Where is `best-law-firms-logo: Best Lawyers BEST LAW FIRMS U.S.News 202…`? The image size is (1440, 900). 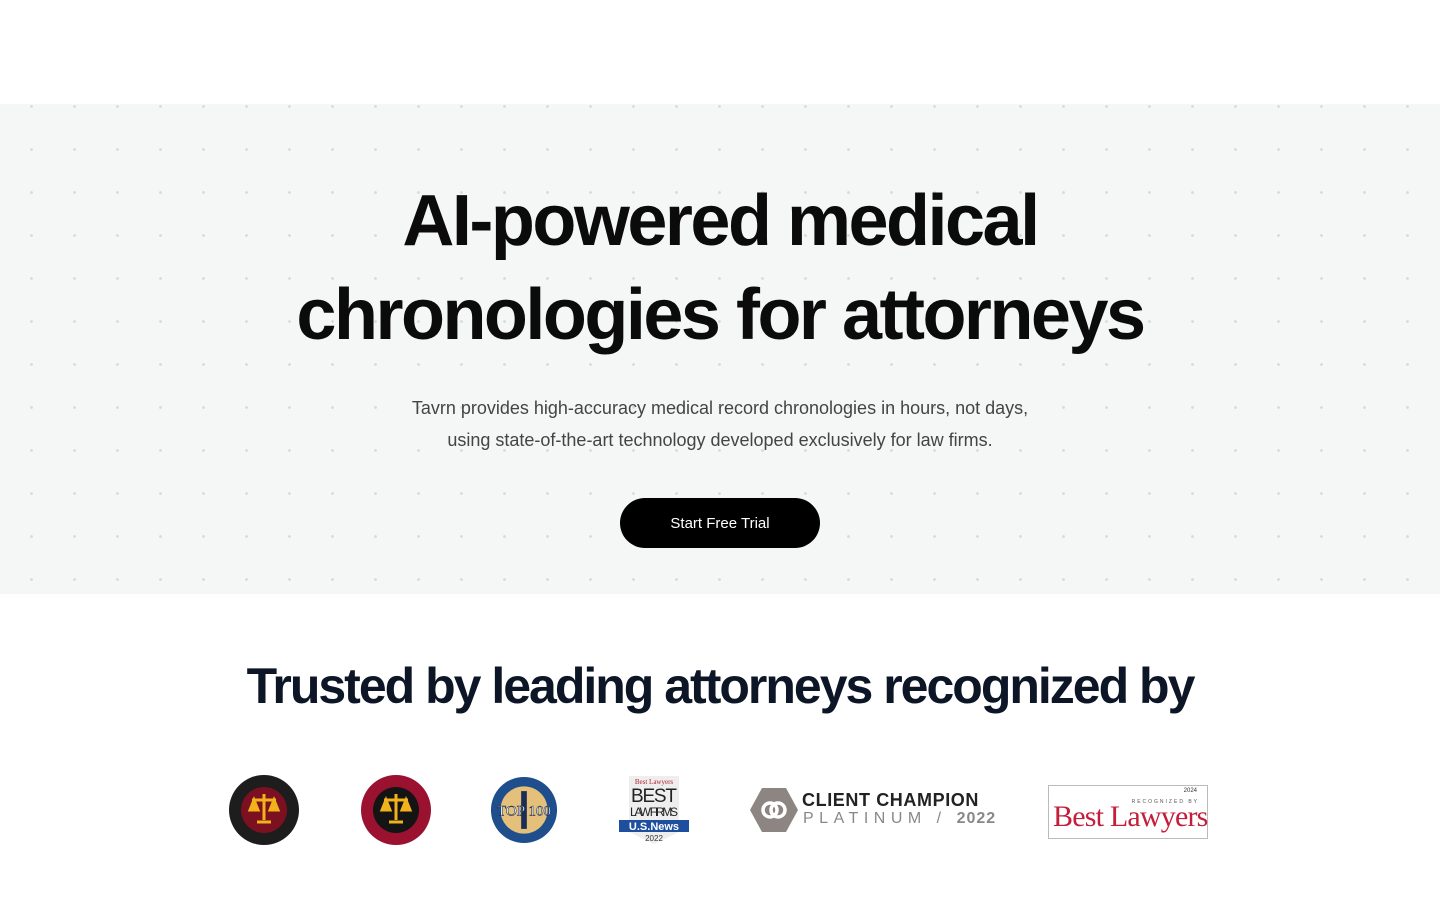 best-law-firms-logo: Best Lawyers BEST LAW FIRMS U.S.News 202… is located at coordinates (654, 810).